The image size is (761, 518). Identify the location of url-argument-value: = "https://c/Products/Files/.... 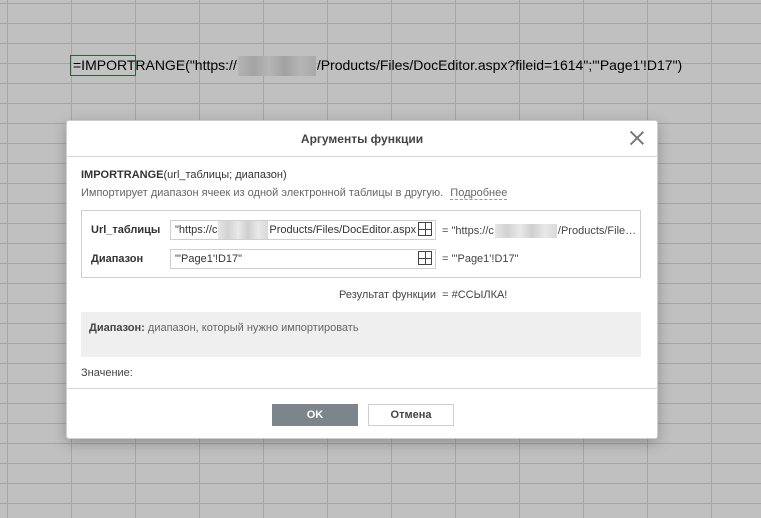
(540, 231).